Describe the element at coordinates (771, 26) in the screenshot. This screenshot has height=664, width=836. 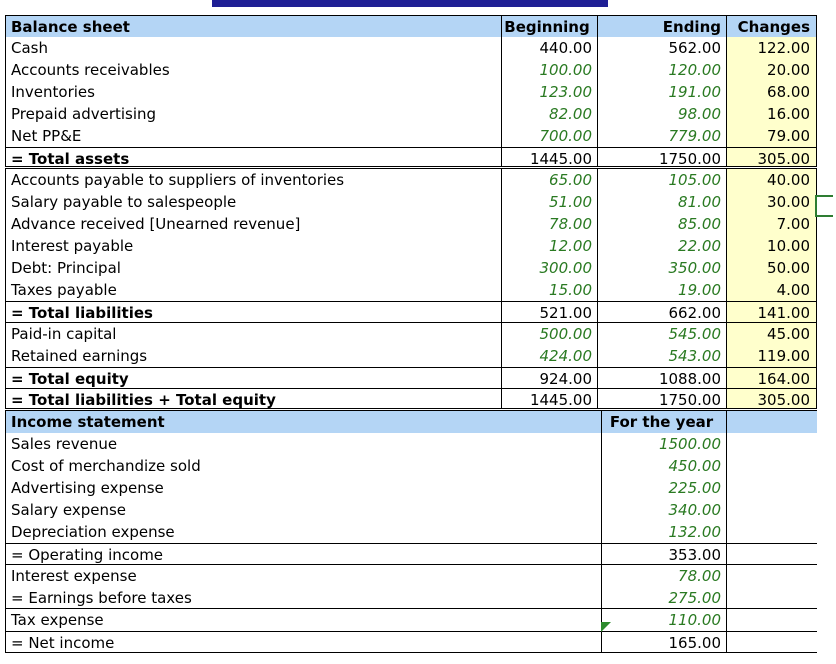
I see `changes-header: Changes` at that location.